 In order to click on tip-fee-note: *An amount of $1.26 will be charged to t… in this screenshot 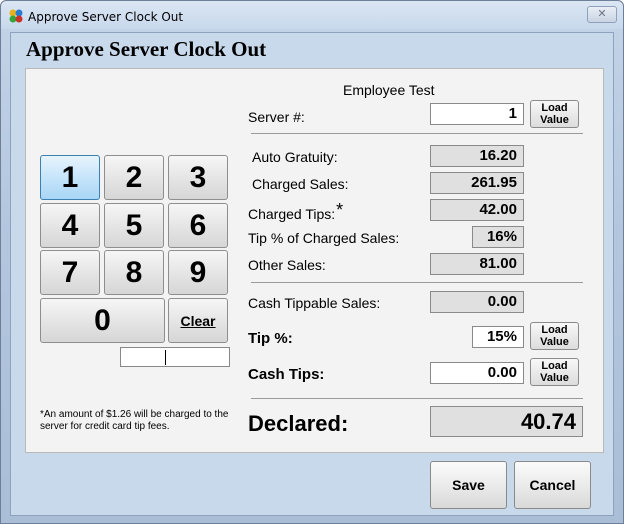, I will do `click(134, 420)`.